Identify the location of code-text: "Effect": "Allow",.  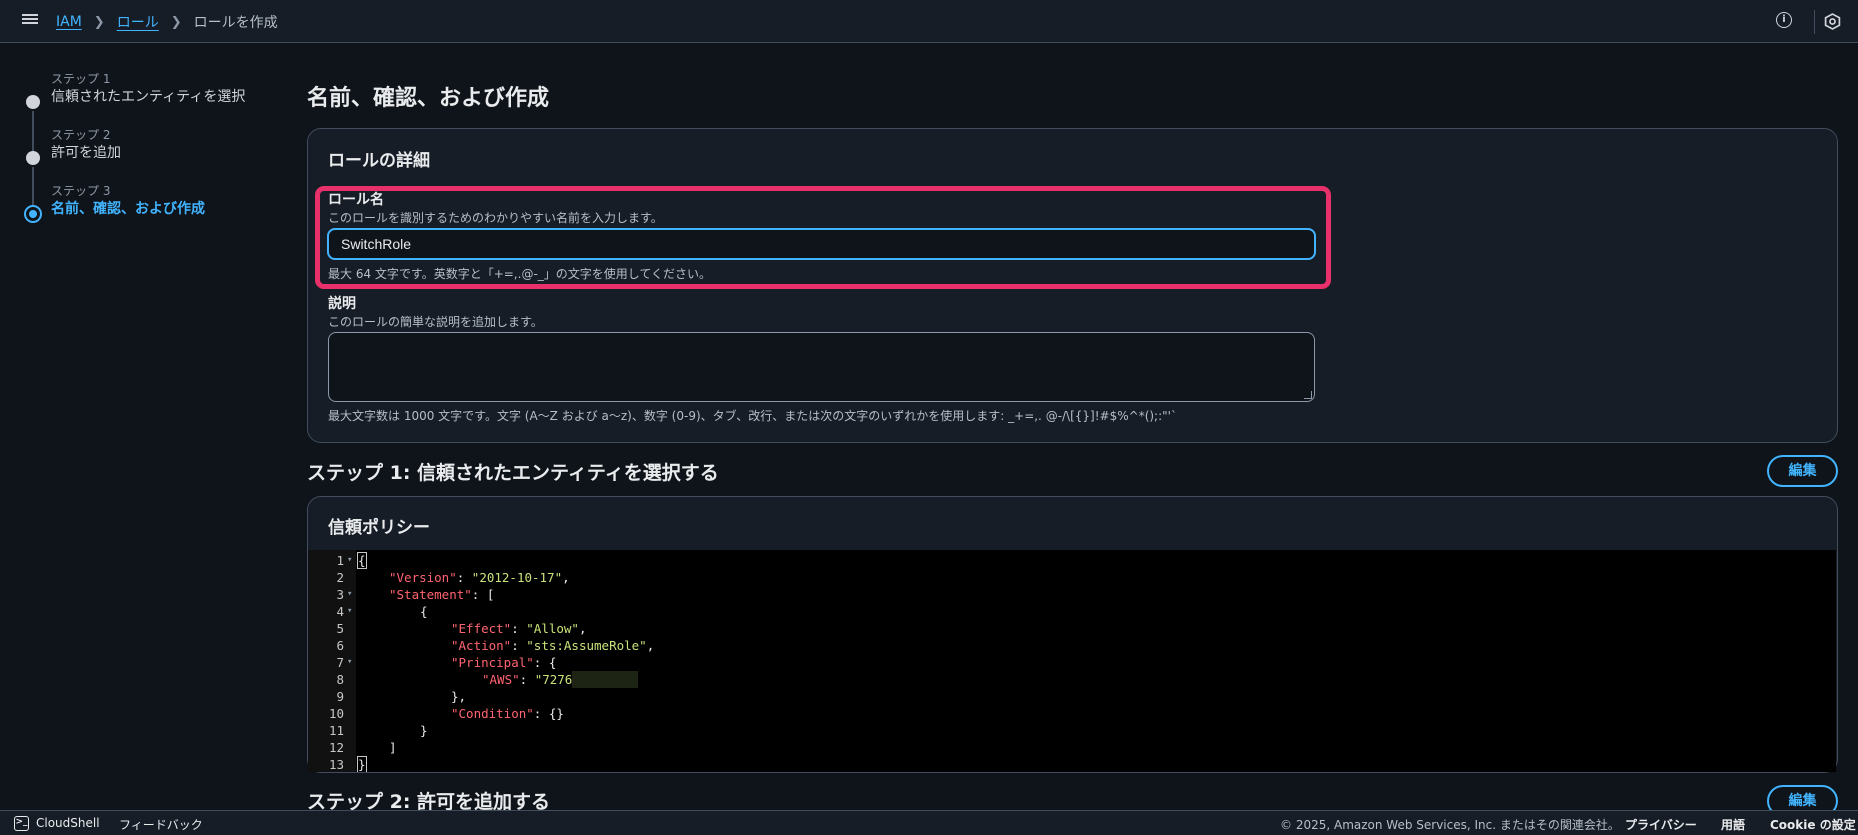
(519, 628).